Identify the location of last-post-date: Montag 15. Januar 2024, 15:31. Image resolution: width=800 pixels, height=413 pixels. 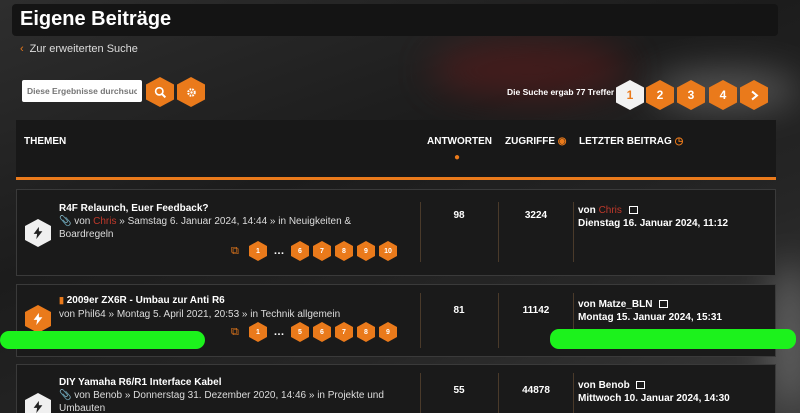
(650, 317).